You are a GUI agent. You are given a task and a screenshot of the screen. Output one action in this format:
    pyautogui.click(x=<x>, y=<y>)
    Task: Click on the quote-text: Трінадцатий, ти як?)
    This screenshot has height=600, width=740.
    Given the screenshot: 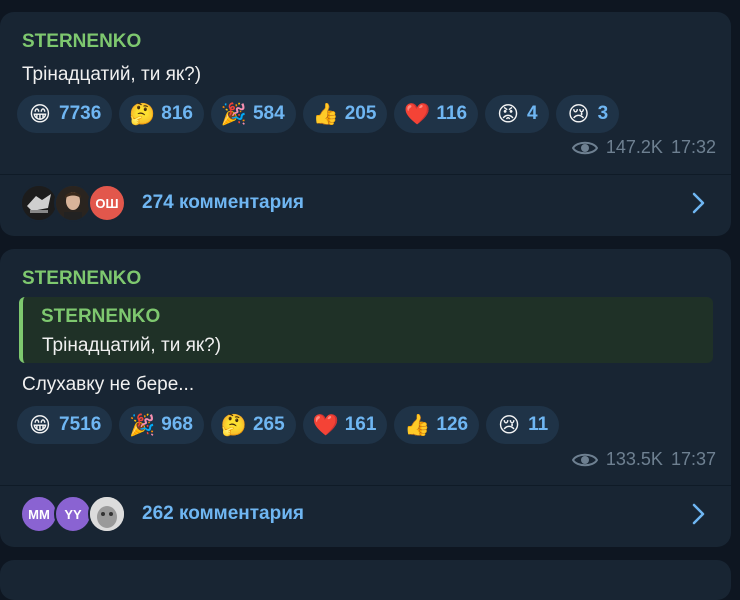 What is the action you would take?
    pyautogui.click(x=132, y=345)
    